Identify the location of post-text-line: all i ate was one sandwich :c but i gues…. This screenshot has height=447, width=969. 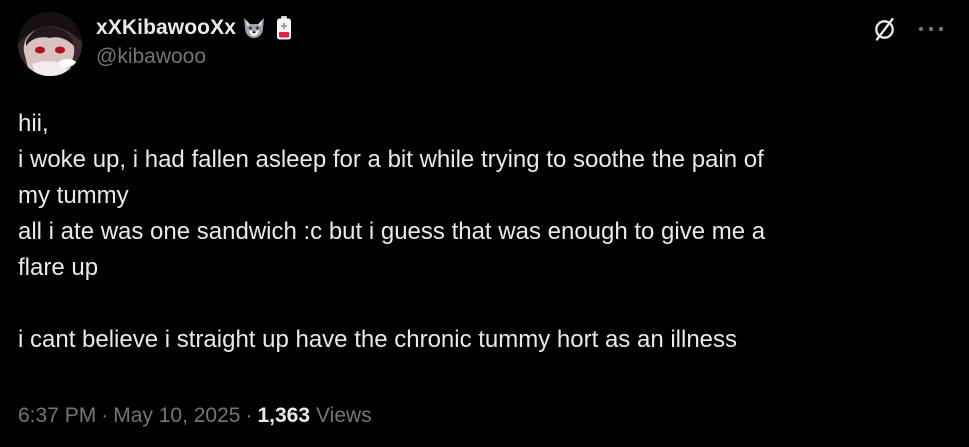
(392, 231).